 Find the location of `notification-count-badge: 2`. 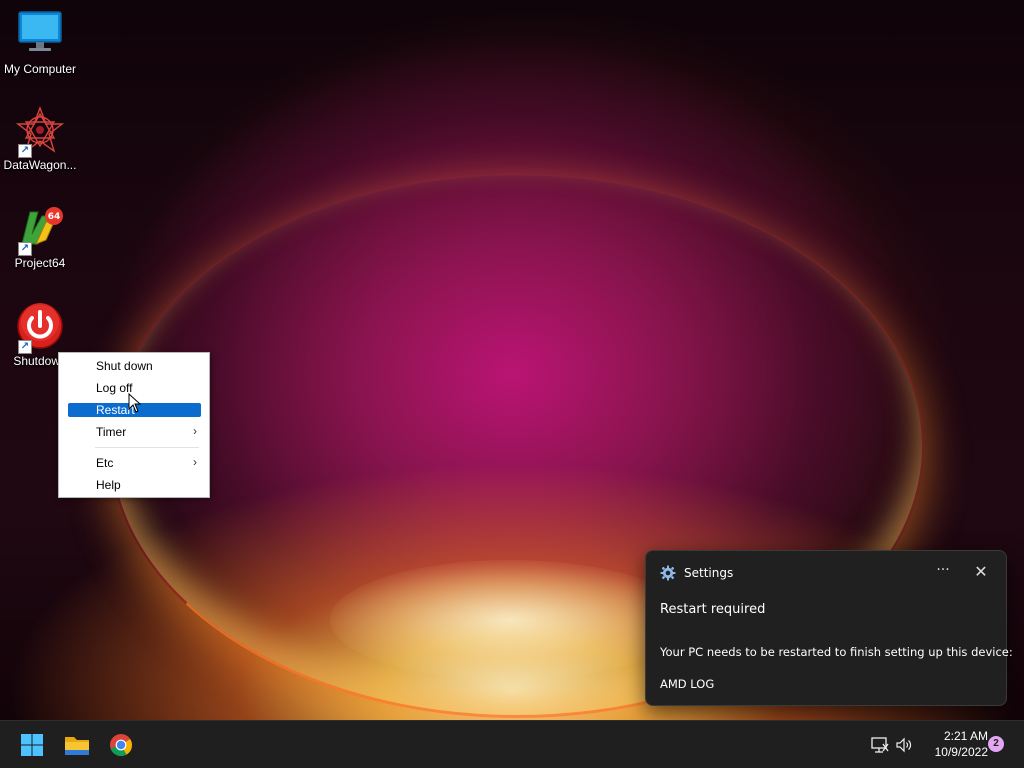

notification-count-badge: 2 is located at coordinates (996, 744).